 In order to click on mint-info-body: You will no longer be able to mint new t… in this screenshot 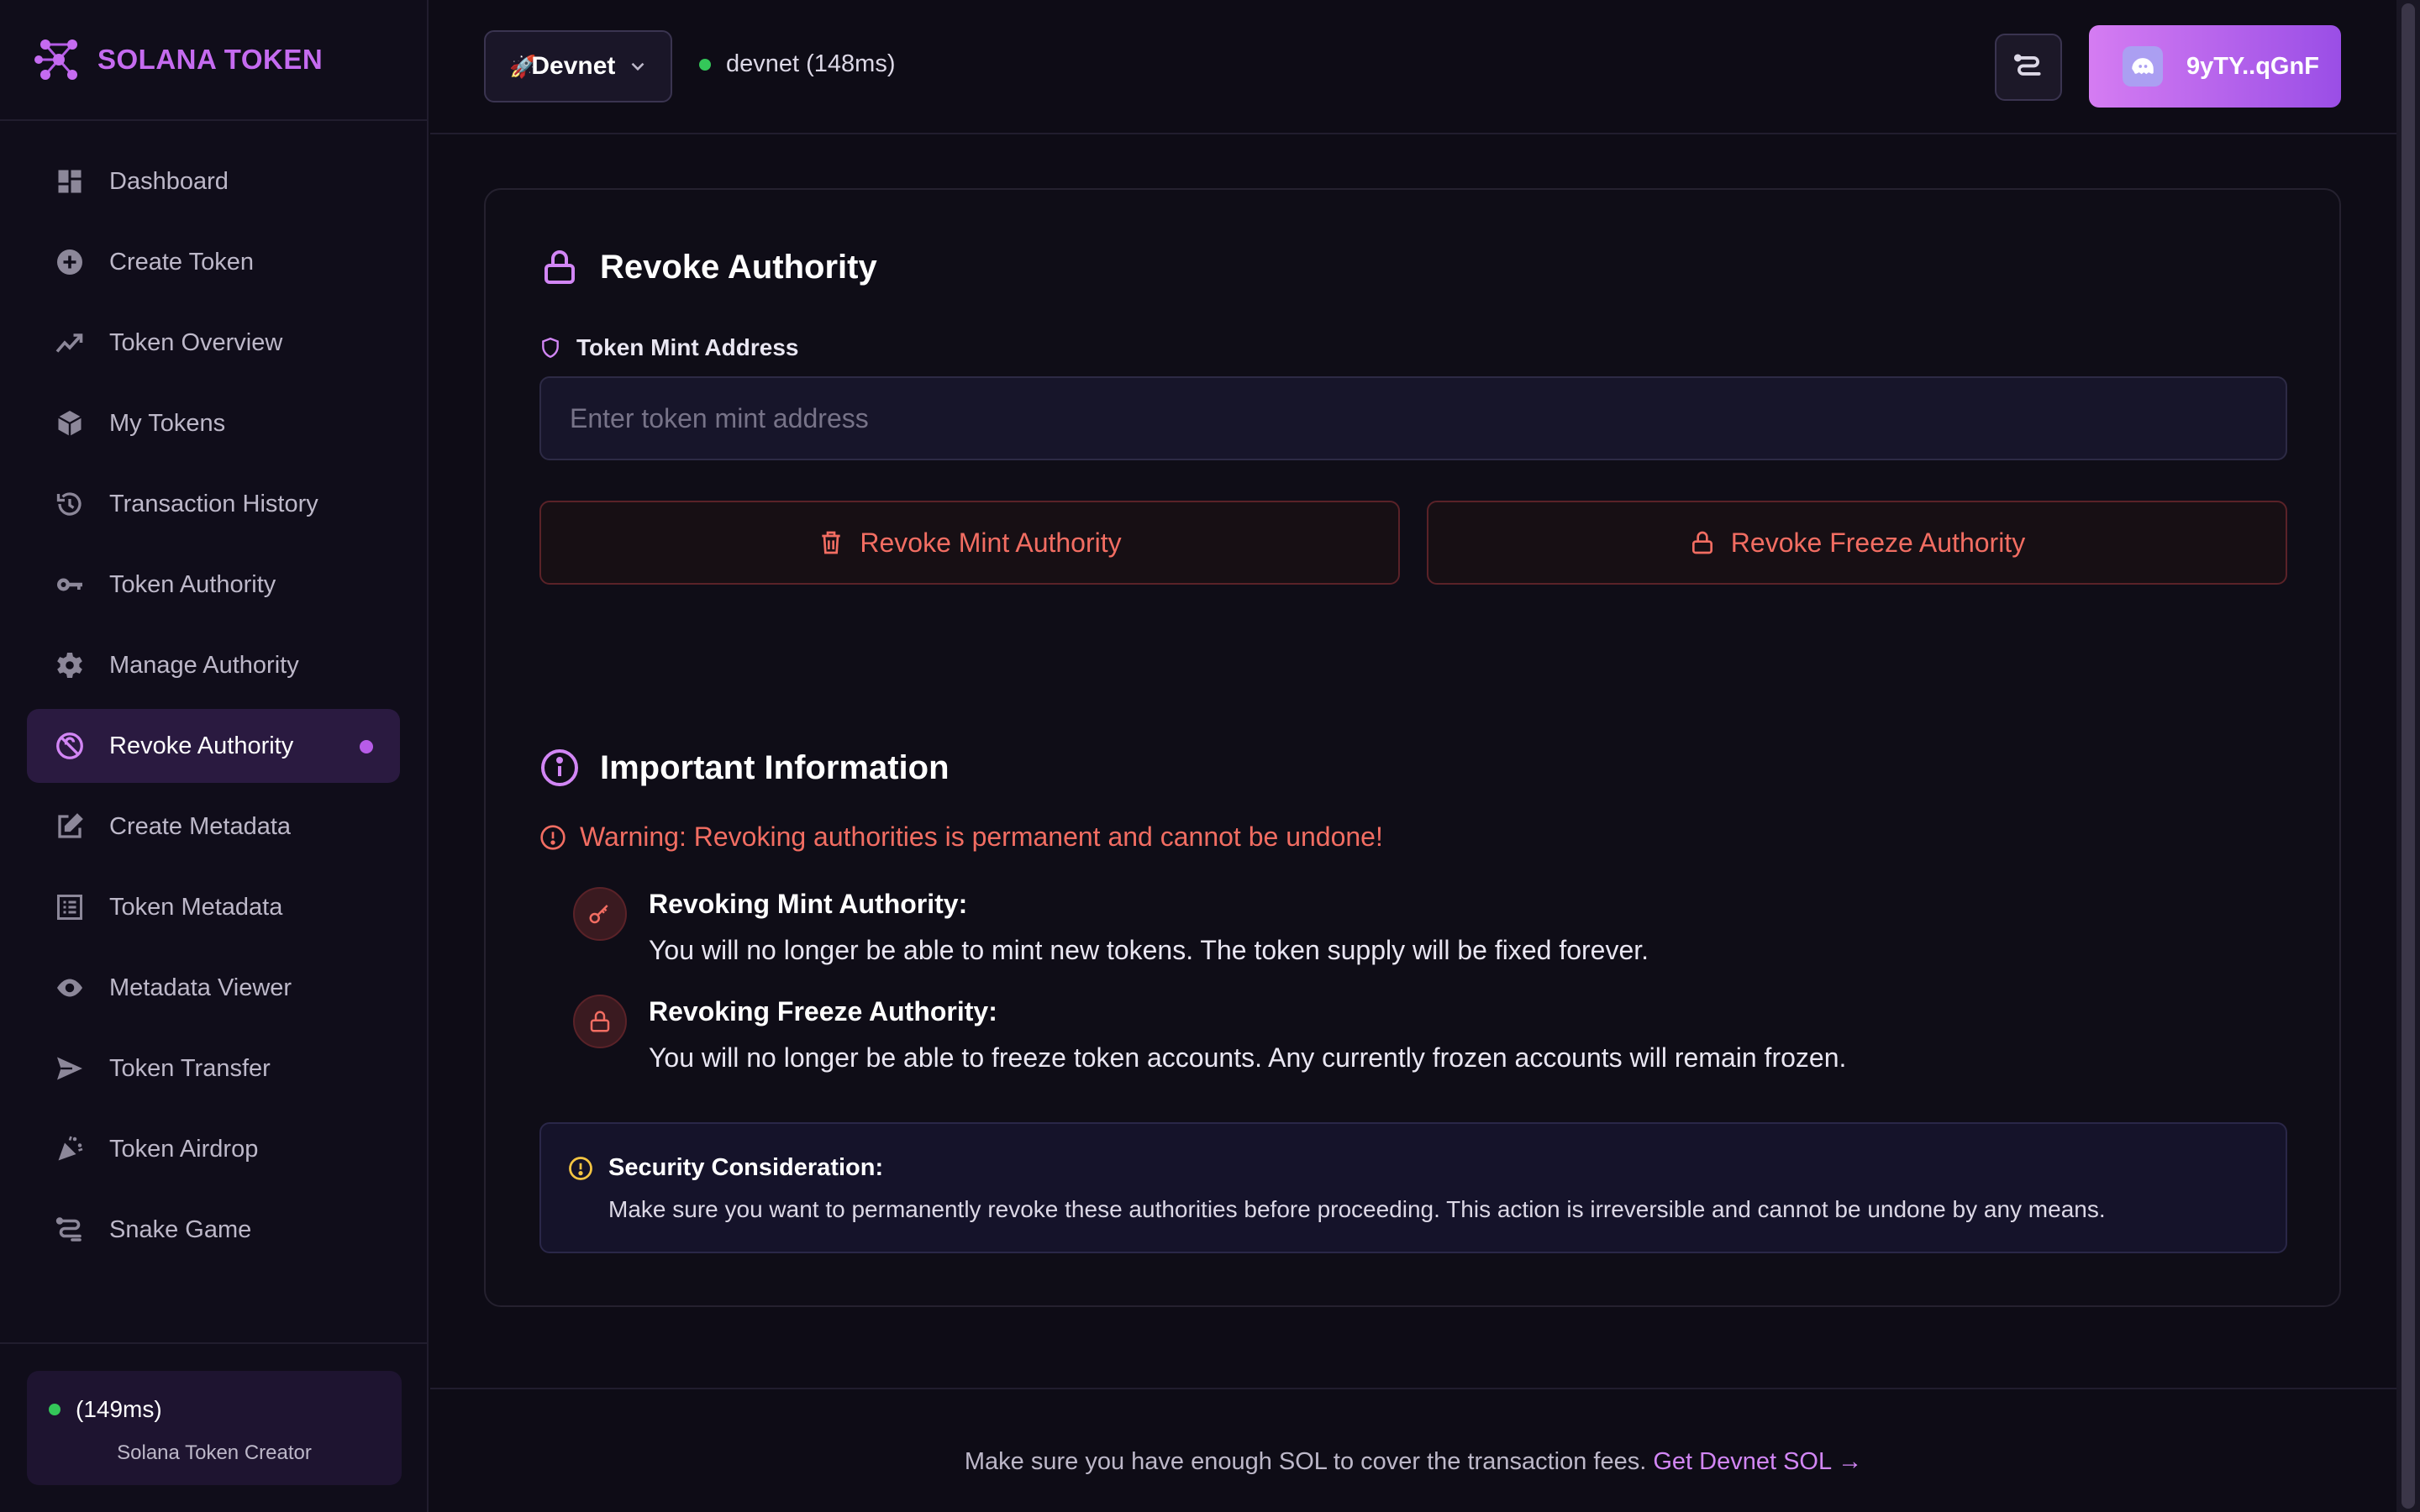, I will do `click(1149, 950)`.